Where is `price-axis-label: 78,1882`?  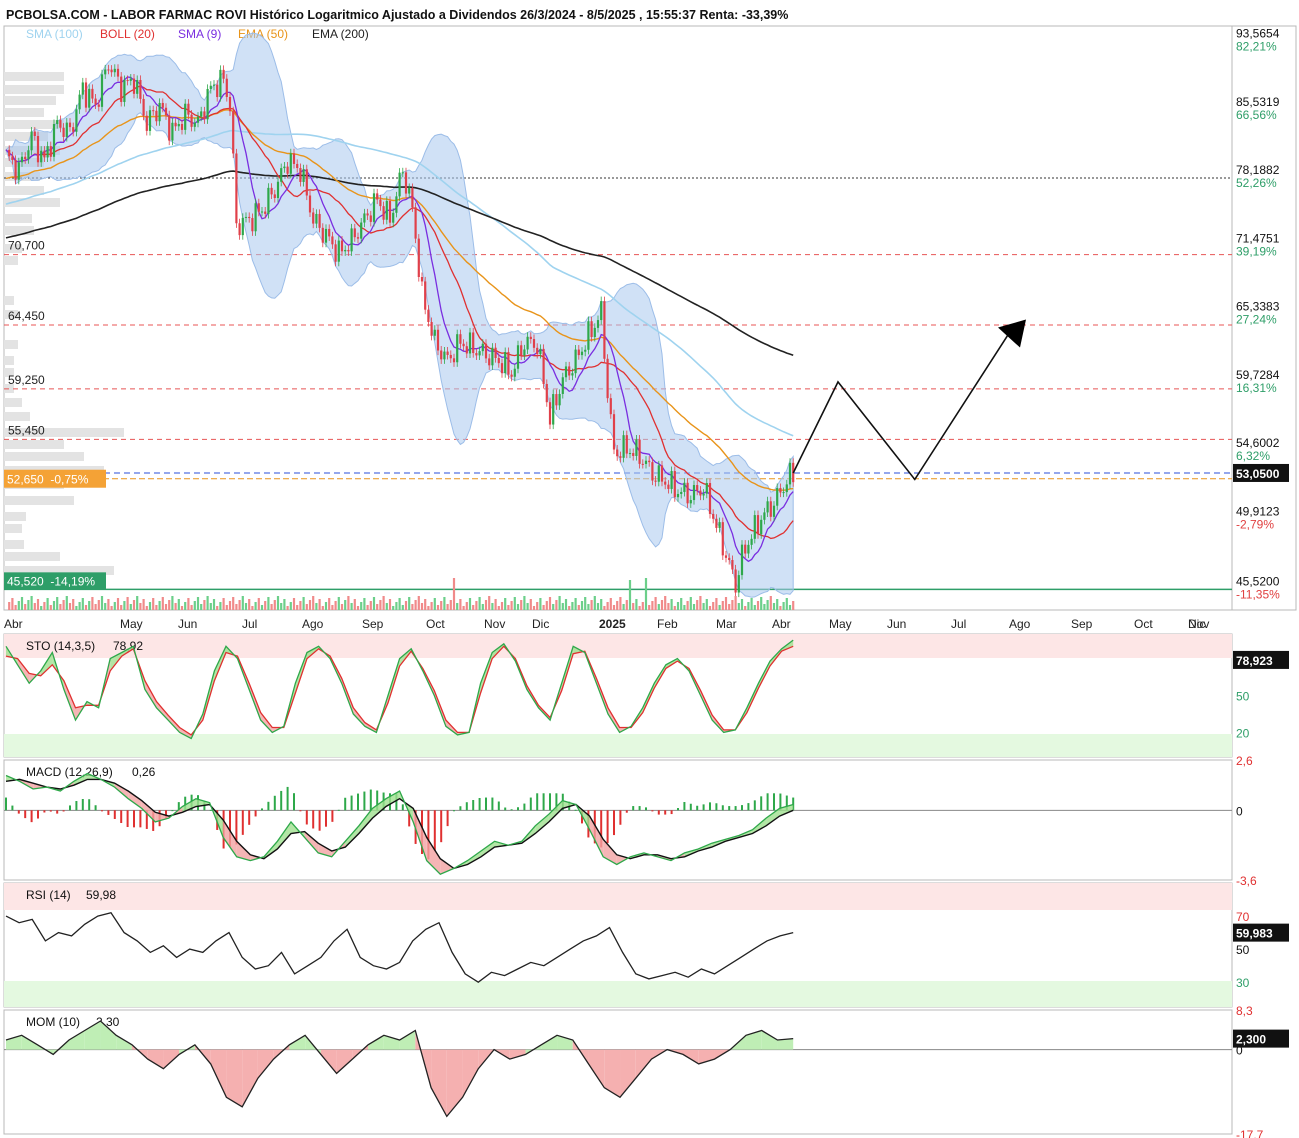
price-axis-label: 78,1882 is located at coordinates (1258, 170).